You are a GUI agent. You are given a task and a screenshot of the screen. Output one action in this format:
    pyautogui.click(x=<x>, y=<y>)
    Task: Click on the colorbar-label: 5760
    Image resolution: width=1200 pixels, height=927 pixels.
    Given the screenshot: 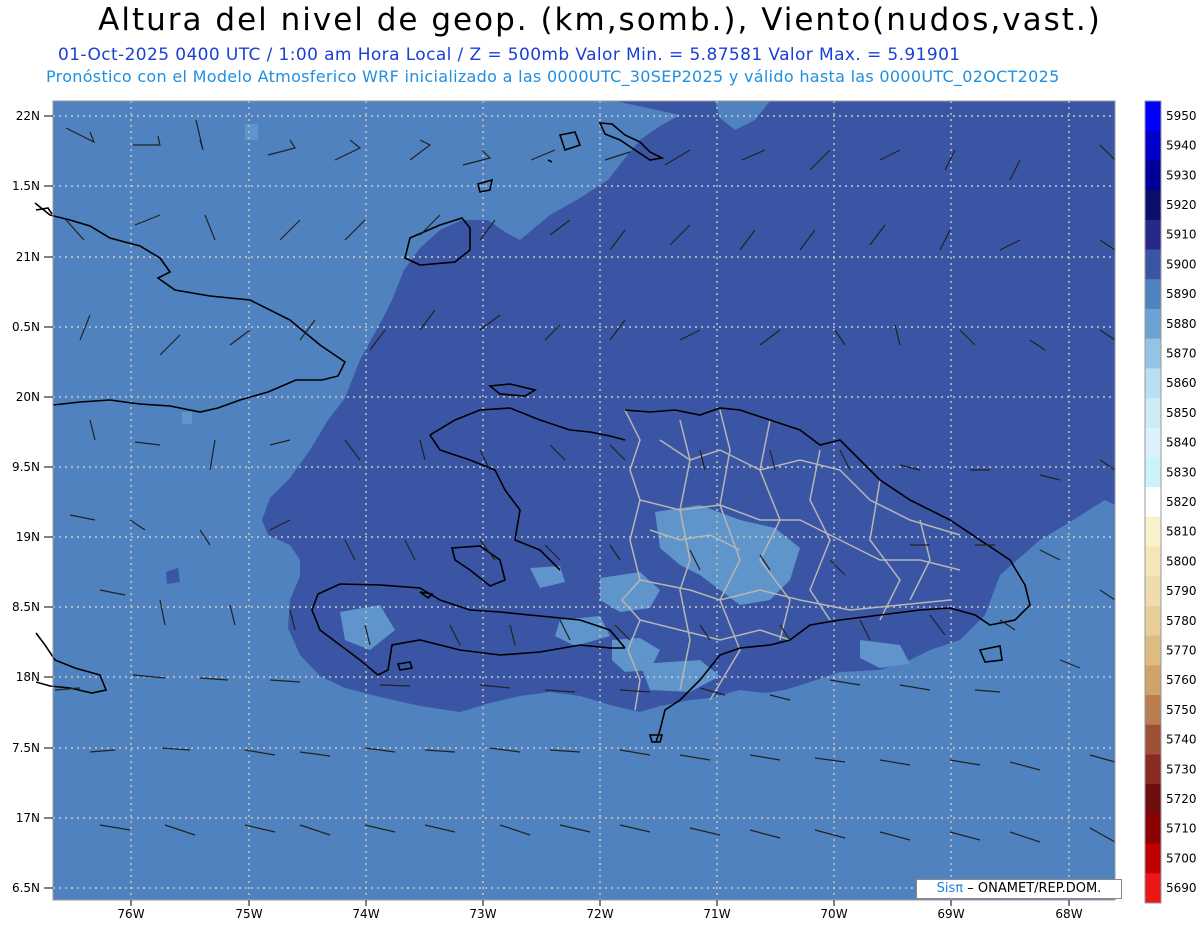 What is the action you would take?
    pyautogui.click(x=1181, y=680)
    